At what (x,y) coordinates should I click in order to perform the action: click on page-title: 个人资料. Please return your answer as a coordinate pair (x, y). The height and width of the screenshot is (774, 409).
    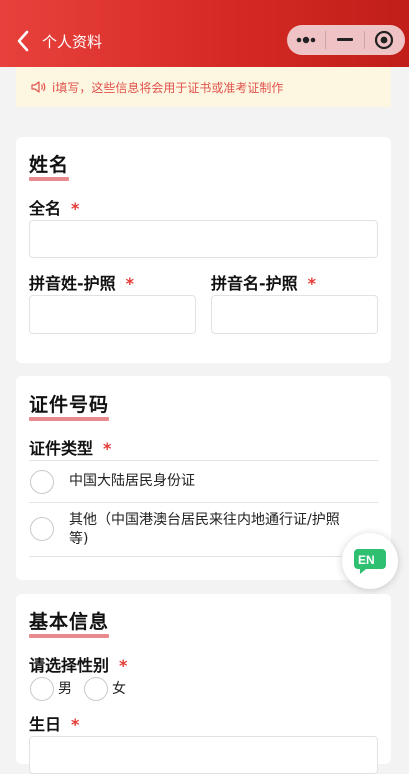
    Looking at the image, I should click on (72, 42).